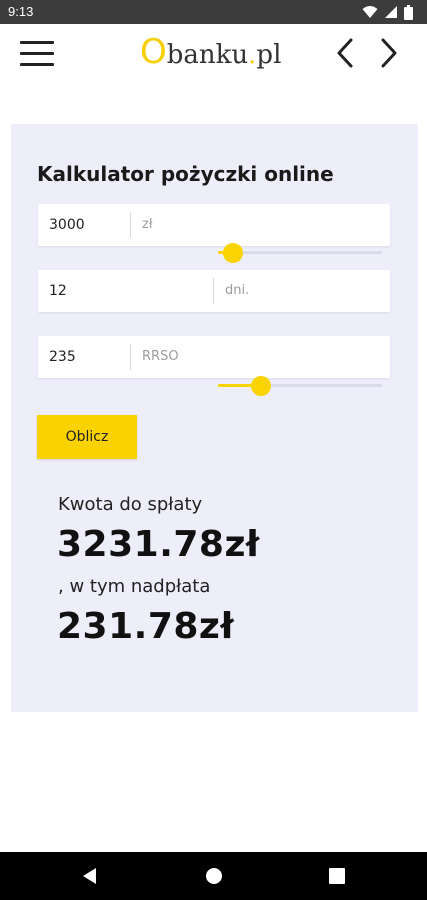  What do you see at coordinates (269, 55) in the screenshot?
I see `logo-suffix: pl` at bounding box center [269, 55].